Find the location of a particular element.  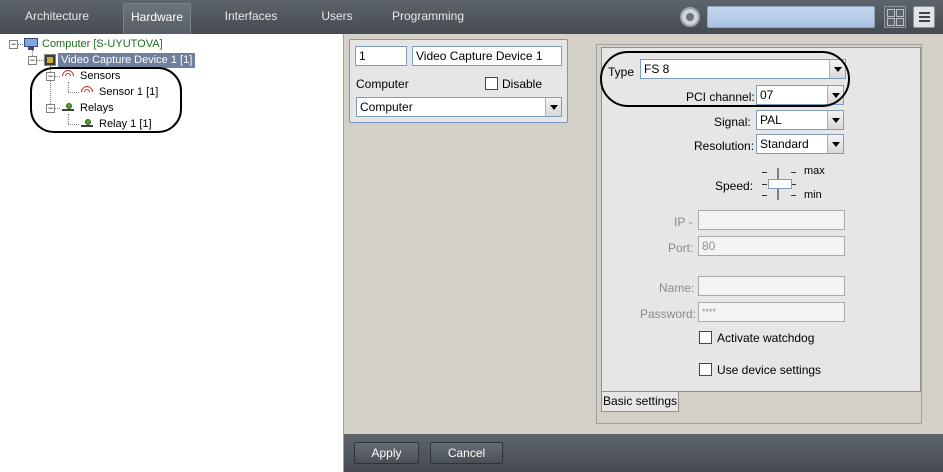

gear-icon is located at coordinates (690, 17).